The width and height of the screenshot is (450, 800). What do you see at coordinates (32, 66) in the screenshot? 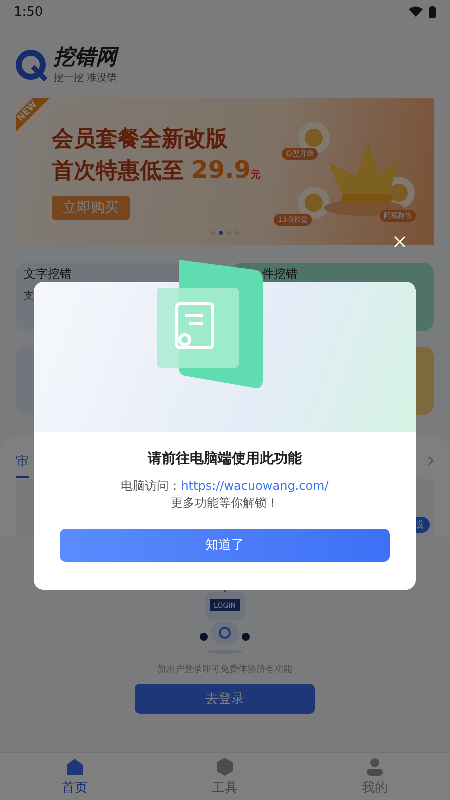
I see `logo-icon` at bounding box center [32, 66].